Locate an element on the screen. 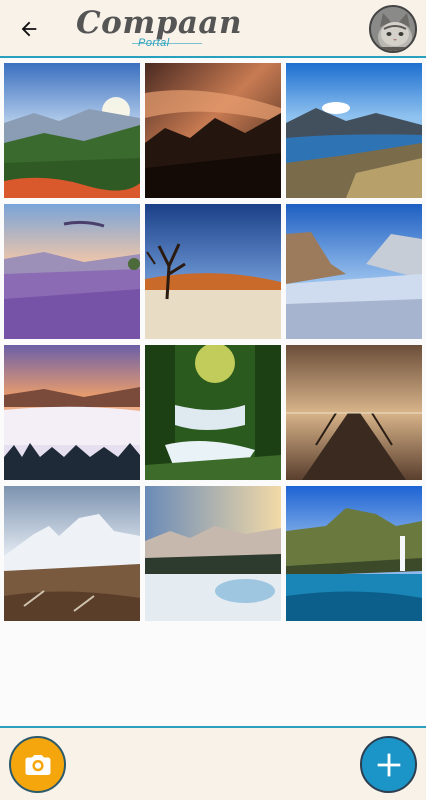  lavender-field-photo is located at coordinates (72, 271).